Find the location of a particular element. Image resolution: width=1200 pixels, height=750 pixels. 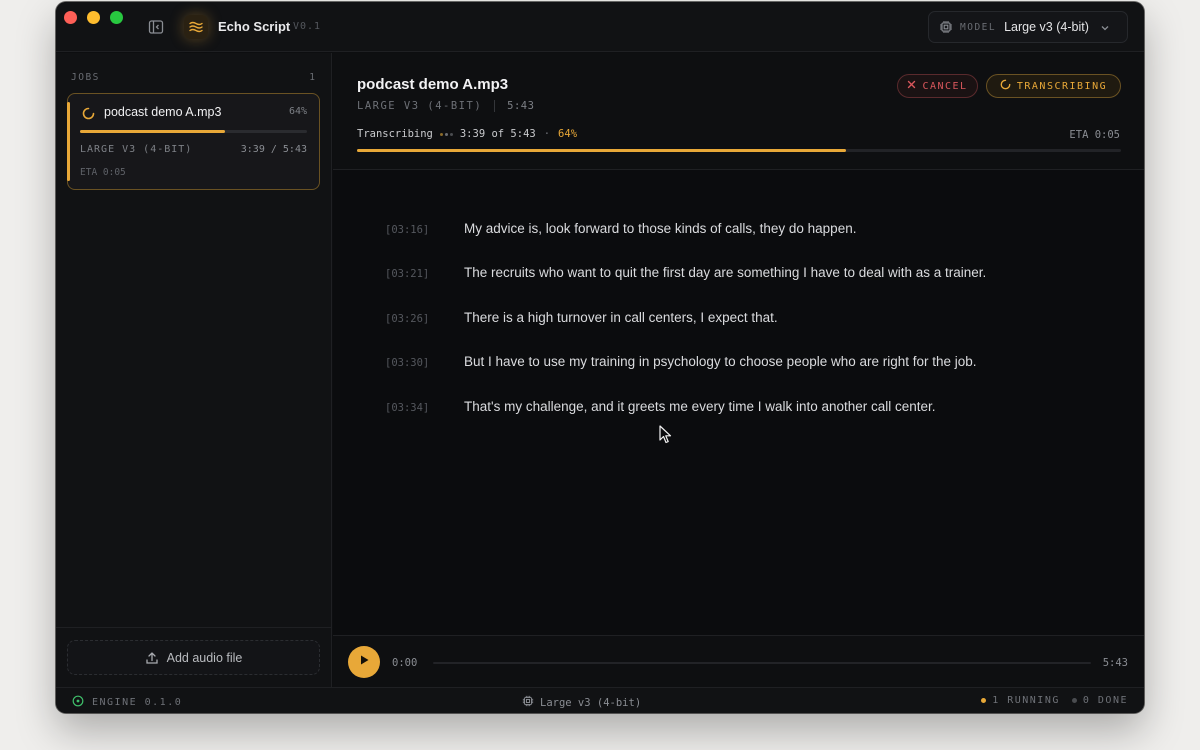

job-progress-bar is located at coordinates (193, 131).